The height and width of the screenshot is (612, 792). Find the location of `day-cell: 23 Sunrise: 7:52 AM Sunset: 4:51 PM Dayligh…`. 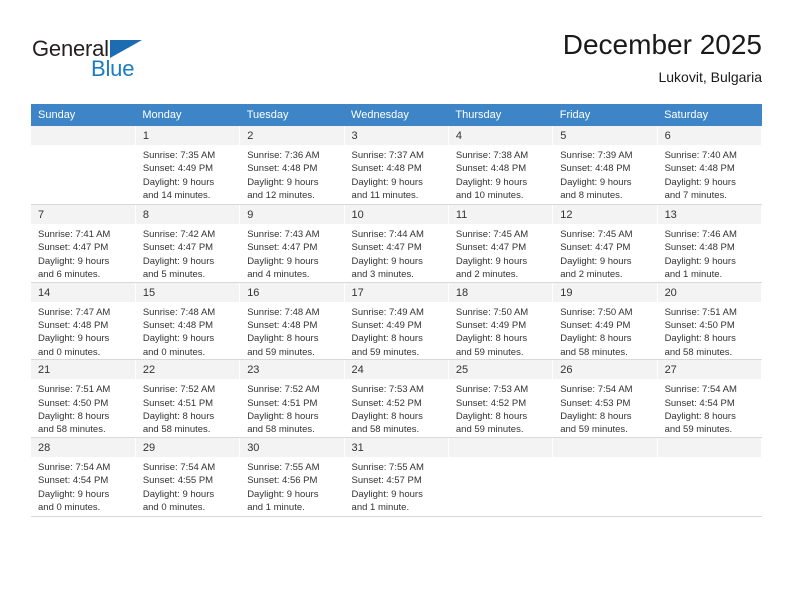

day-cell: 23 Sunrise: 7:52 AM Sunset: 4:51 PM Dayligh… is located at coordinates (292, 398).